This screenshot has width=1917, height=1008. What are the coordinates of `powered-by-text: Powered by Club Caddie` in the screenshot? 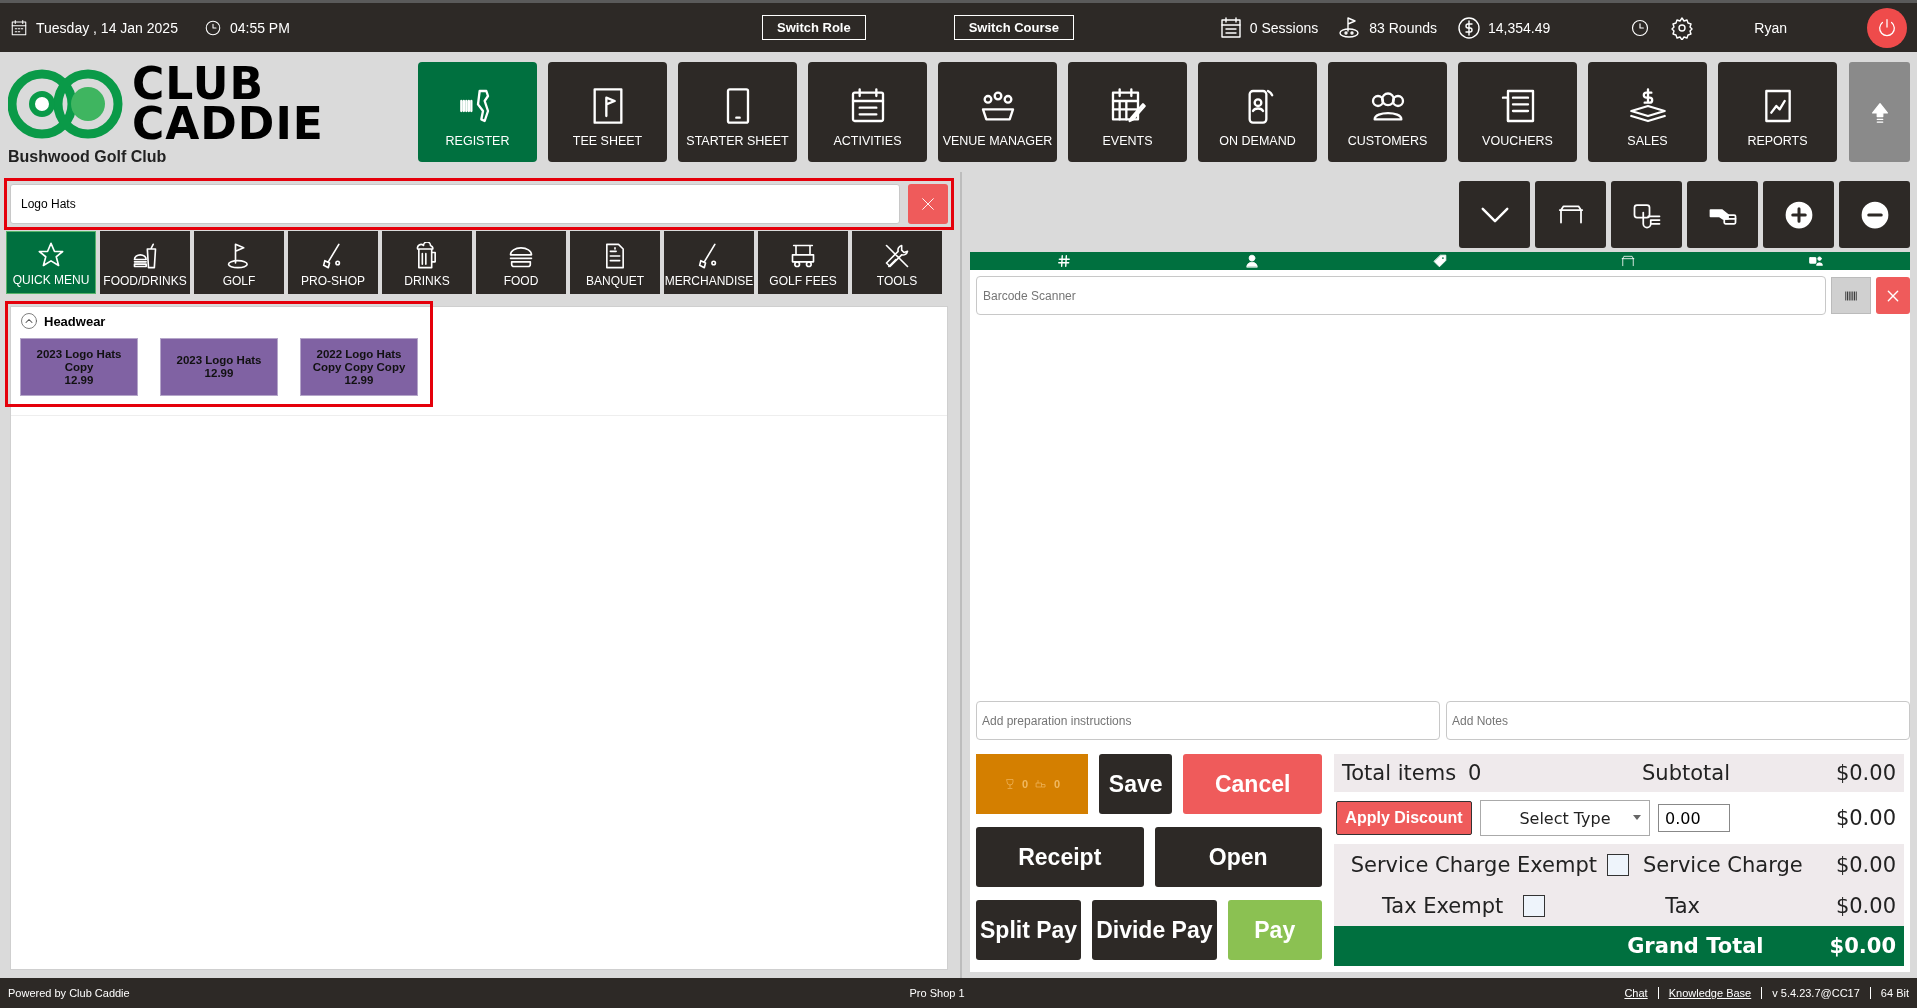 It's located at (69, 993).